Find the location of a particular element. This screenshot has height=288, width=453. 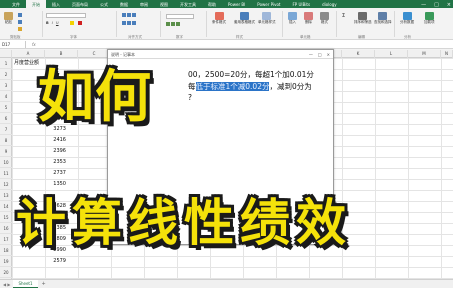

minimize-icon: — is located at coordinates (423, 5).